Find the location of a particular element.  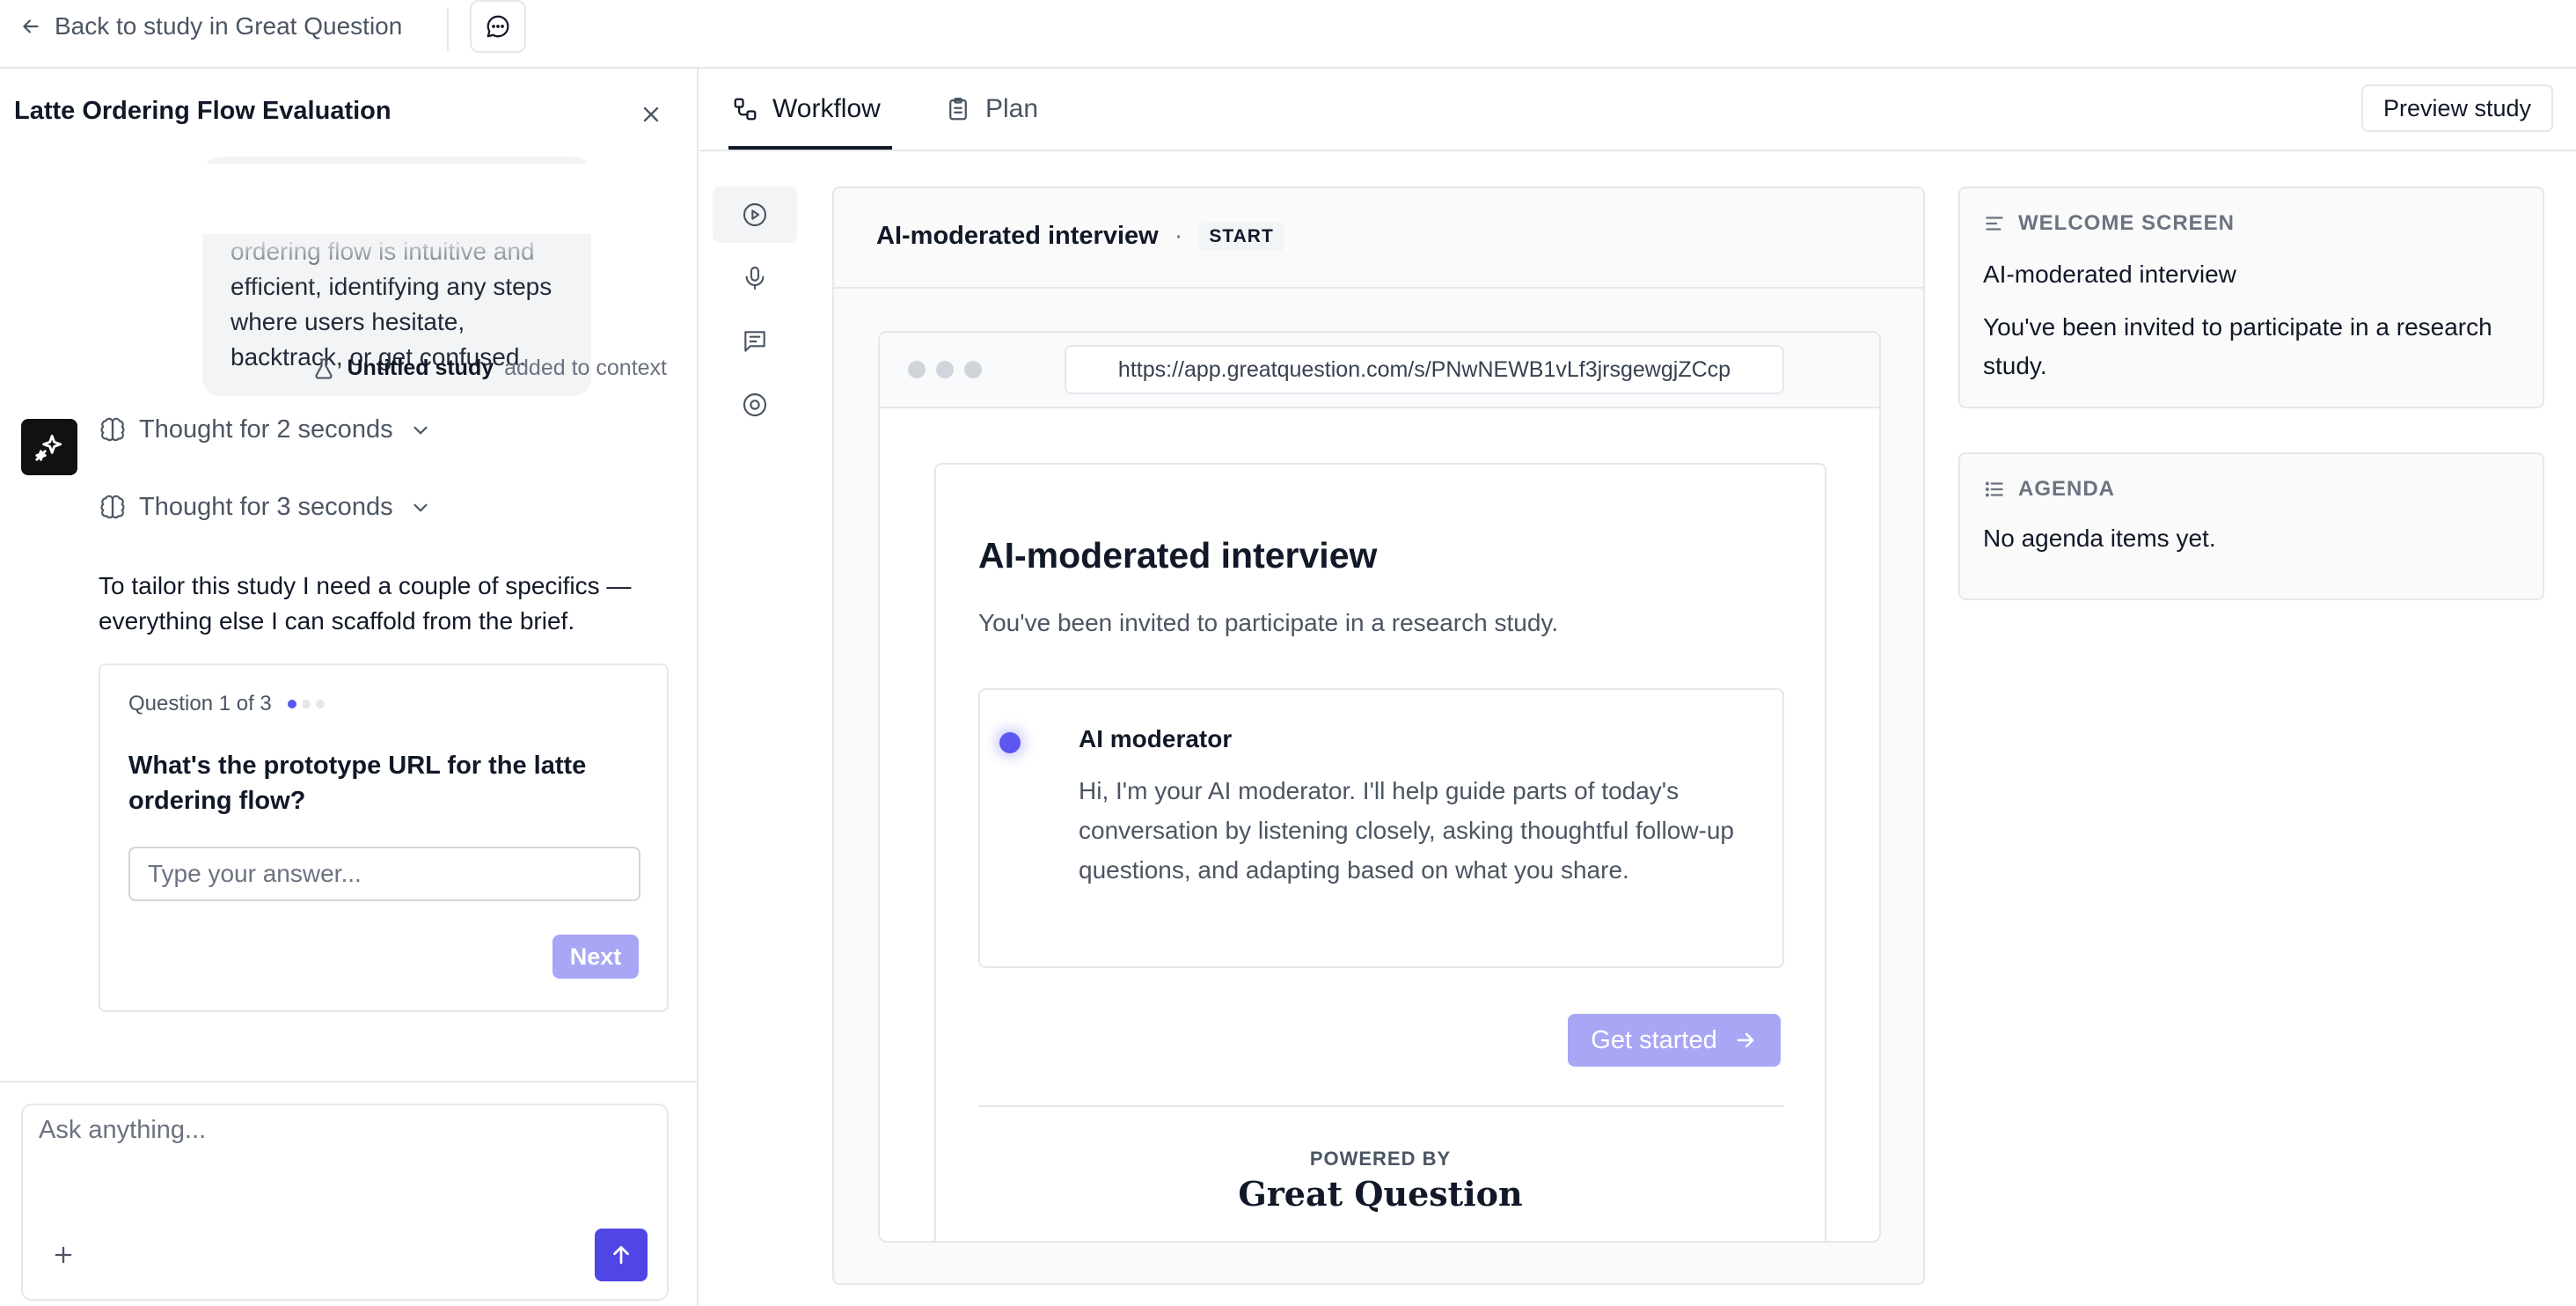

sparkles-icon is located at coordinates (48, 447).